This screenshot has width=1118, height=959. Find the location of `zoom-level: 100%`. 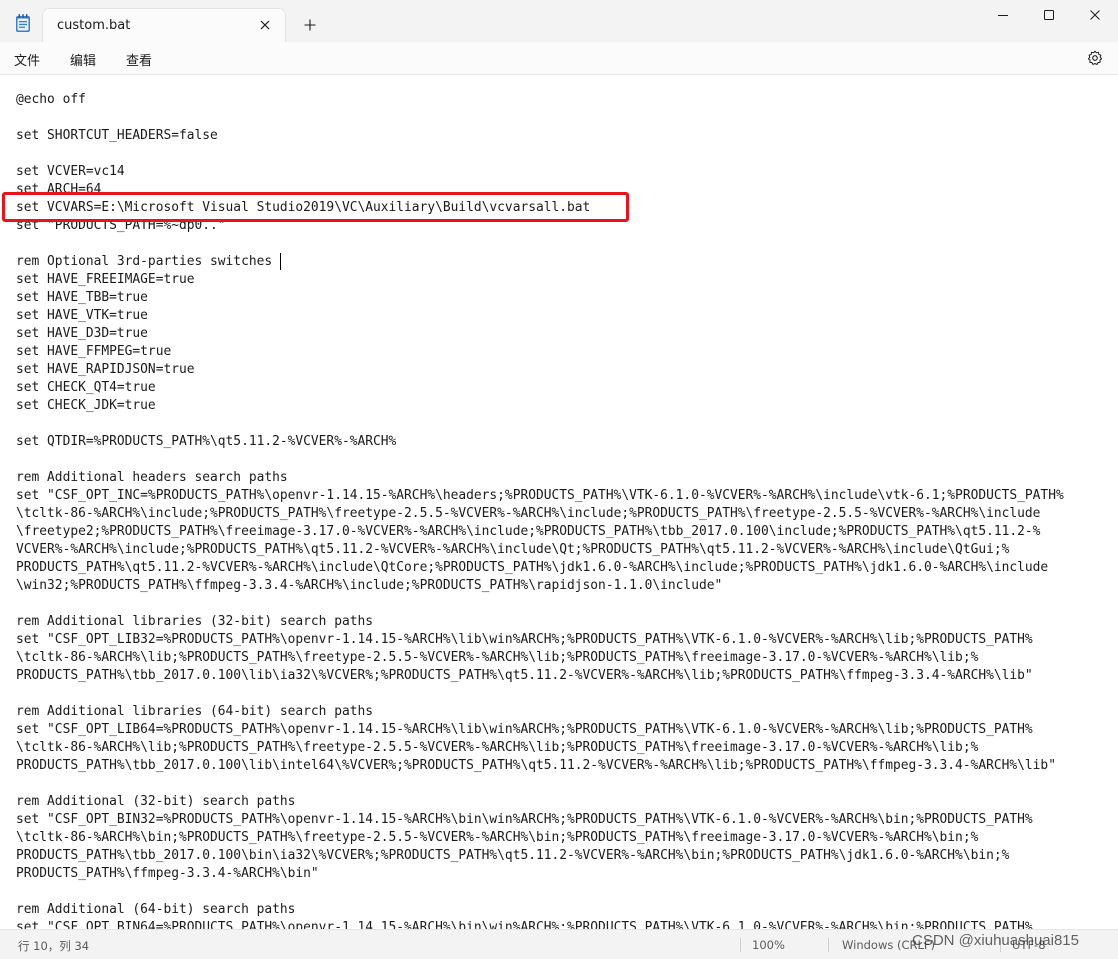

zoom-level: 100% is located at coordinates (768, 945).